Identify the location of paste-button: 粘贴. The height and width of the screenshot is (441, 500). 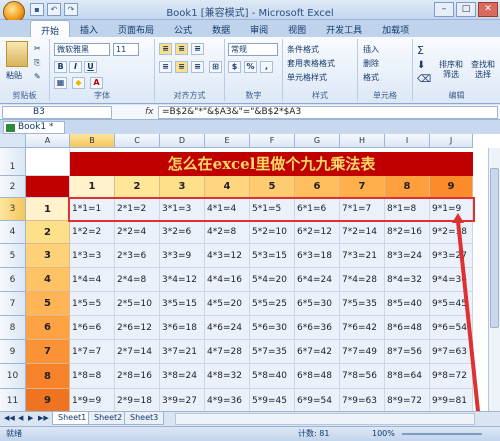
(14, 75).